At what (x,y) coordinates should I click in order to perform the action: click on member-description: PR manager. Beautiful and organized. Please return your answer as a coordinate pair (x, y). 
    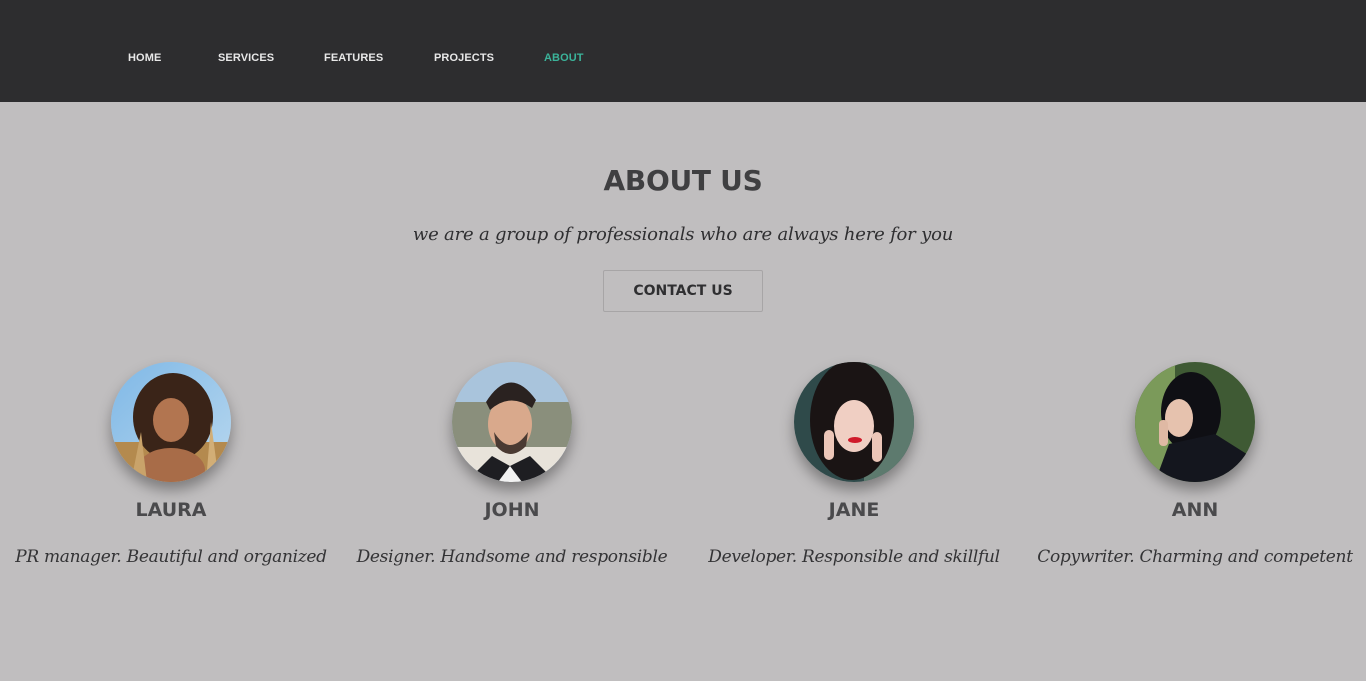
    Looking at the image, I should click on (171, 557).